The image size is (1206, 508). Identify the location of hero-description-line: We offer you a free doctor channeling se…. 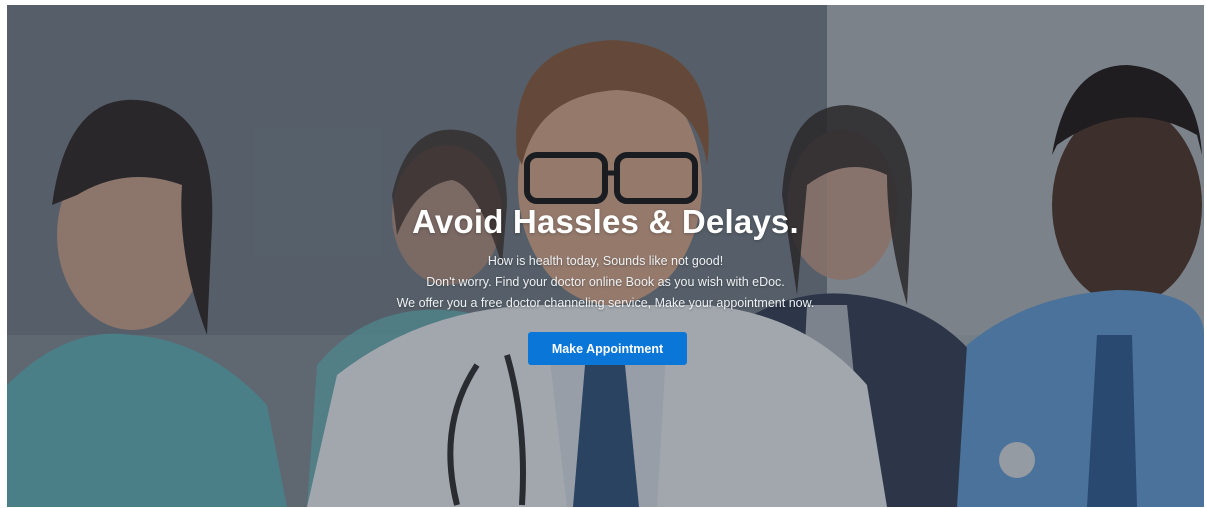
(605, 303).